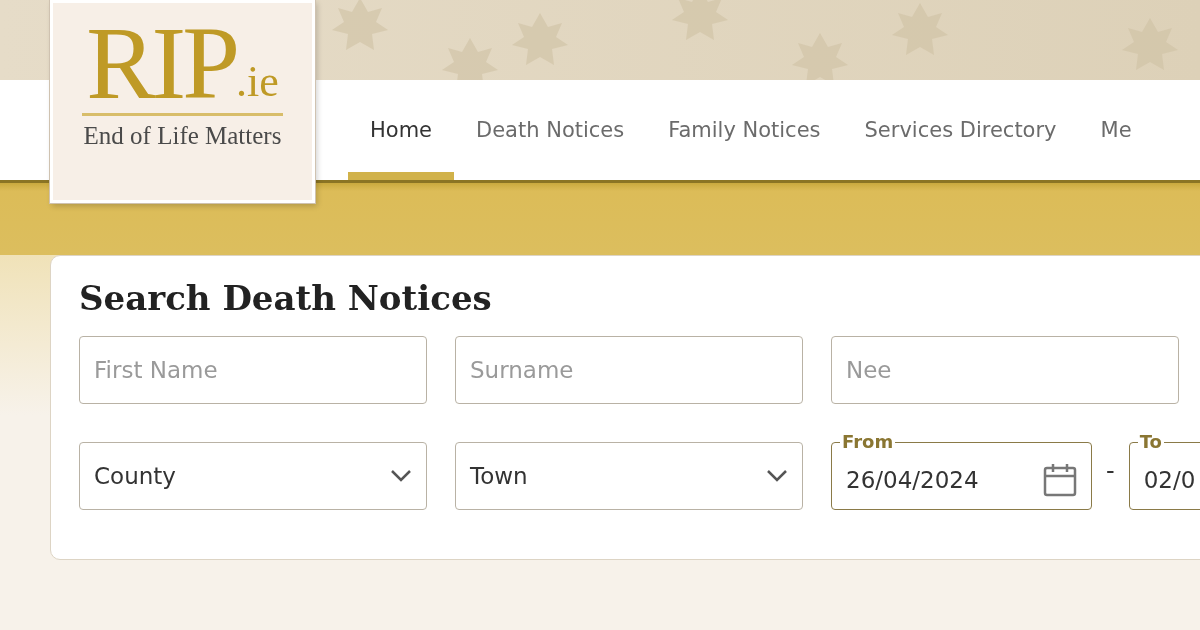 This screenshot has height=630, width=1200. I want to click on date-field: To 02/0, so click(1164, 471).